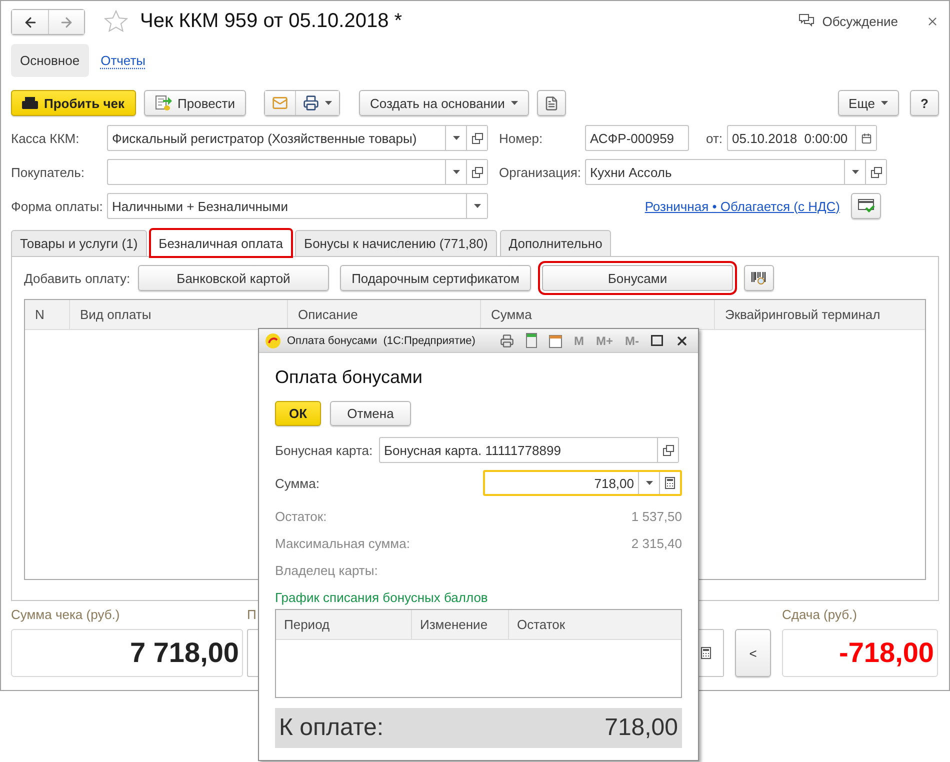 The image size is (950, 762). Describe the element at coordinates (656, 543) in the screenshot. I see `info-value: 2 315,40` at that location.